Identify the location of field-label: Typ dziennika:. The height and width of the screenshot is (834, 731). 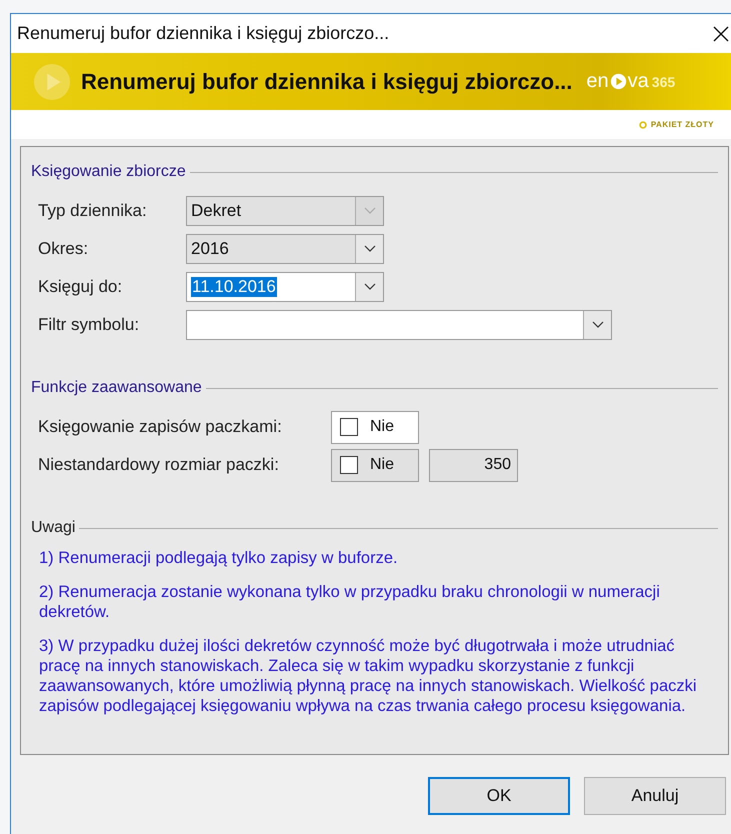
(93, 211).